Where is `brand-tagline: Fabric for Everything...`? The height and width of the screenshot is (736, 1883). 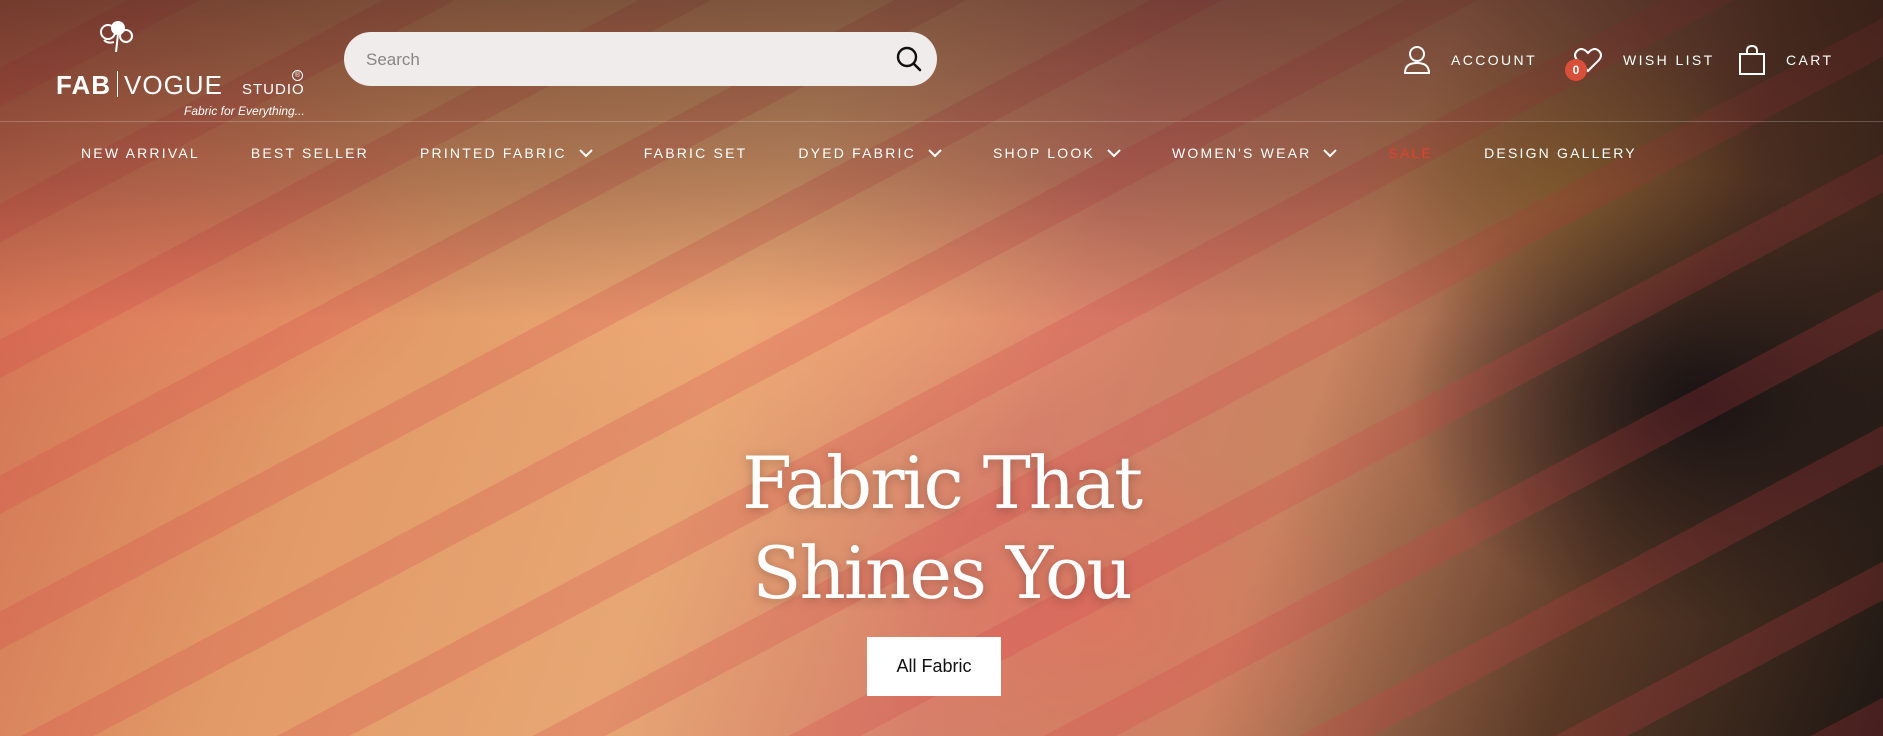
brand-tagline: Fabric for Everything... is located at coordinates (244, 111).